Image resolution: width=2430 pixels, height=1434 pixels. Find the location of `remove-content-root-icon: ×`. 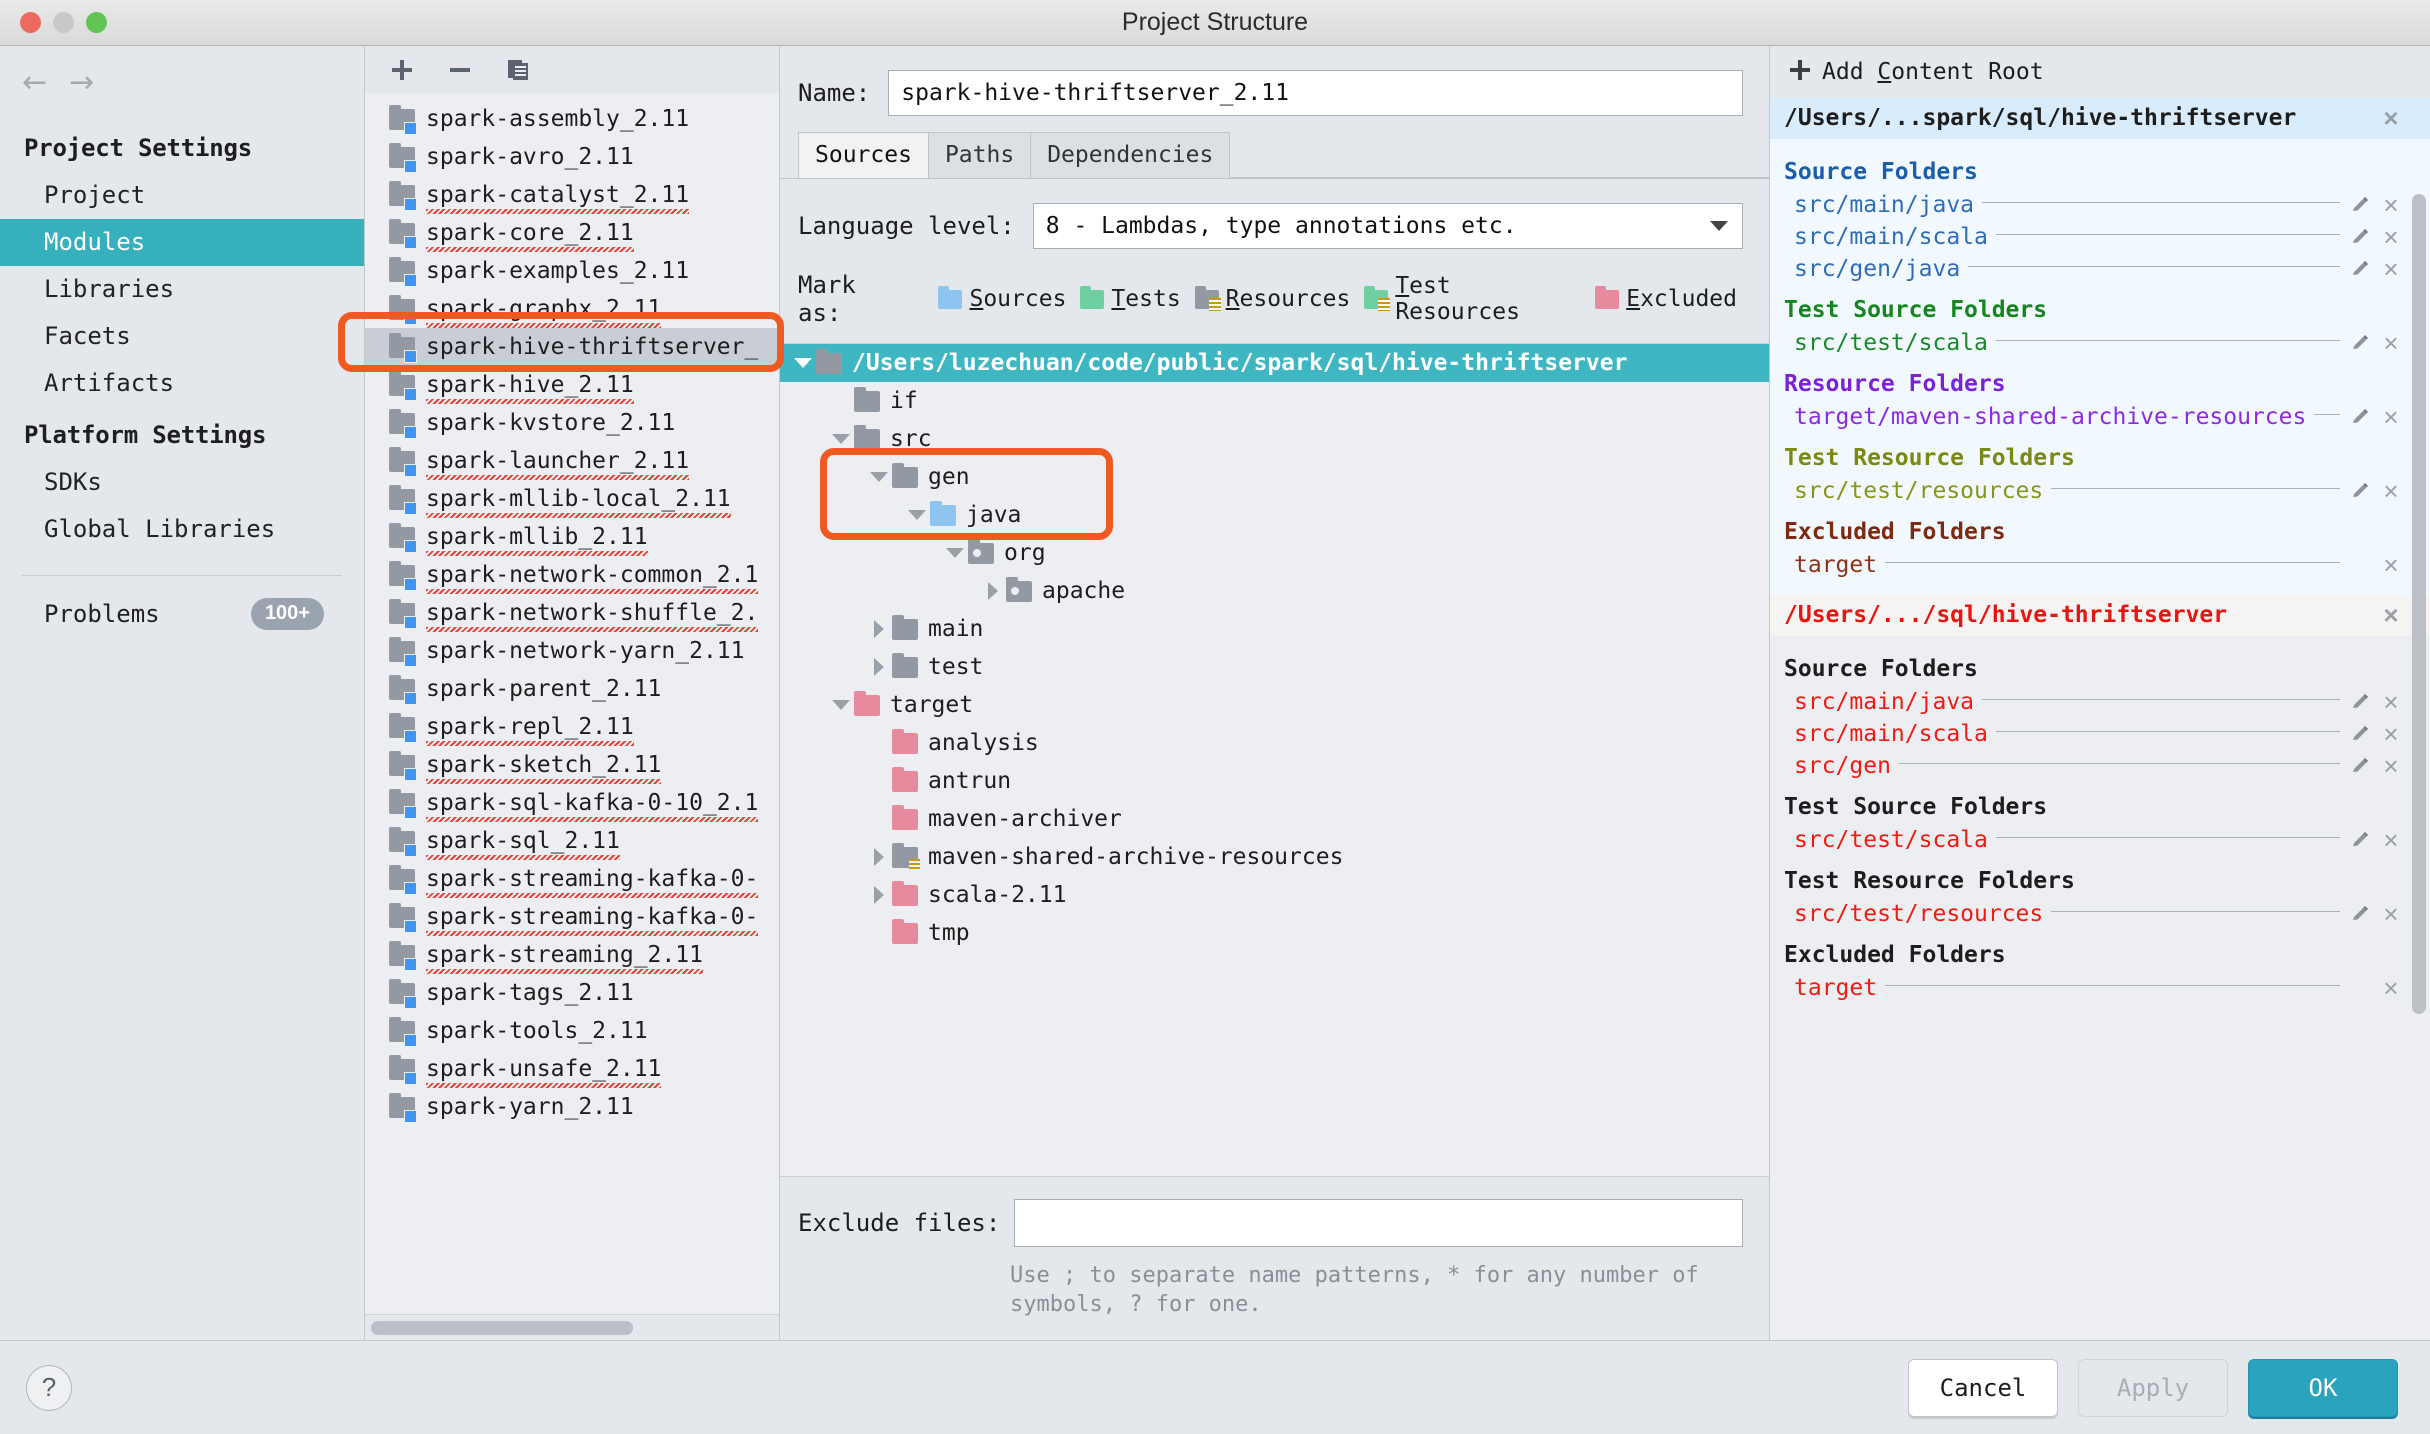

remove-content-root-icon: × is located at coordinates (2391, 615).